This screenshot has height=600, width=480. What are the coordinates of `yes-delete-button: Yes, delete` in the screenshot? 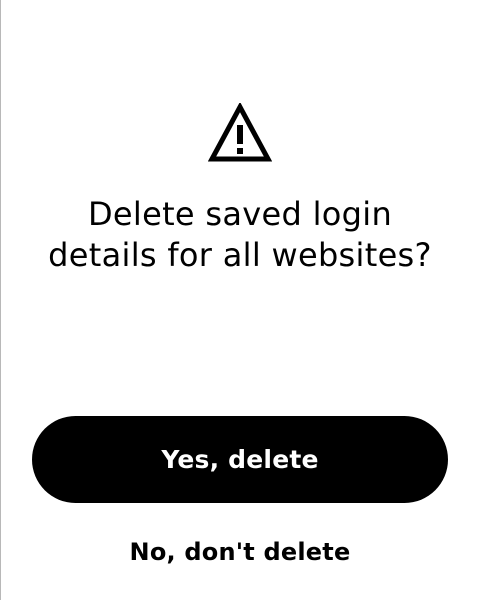 It's located at (240, 459).